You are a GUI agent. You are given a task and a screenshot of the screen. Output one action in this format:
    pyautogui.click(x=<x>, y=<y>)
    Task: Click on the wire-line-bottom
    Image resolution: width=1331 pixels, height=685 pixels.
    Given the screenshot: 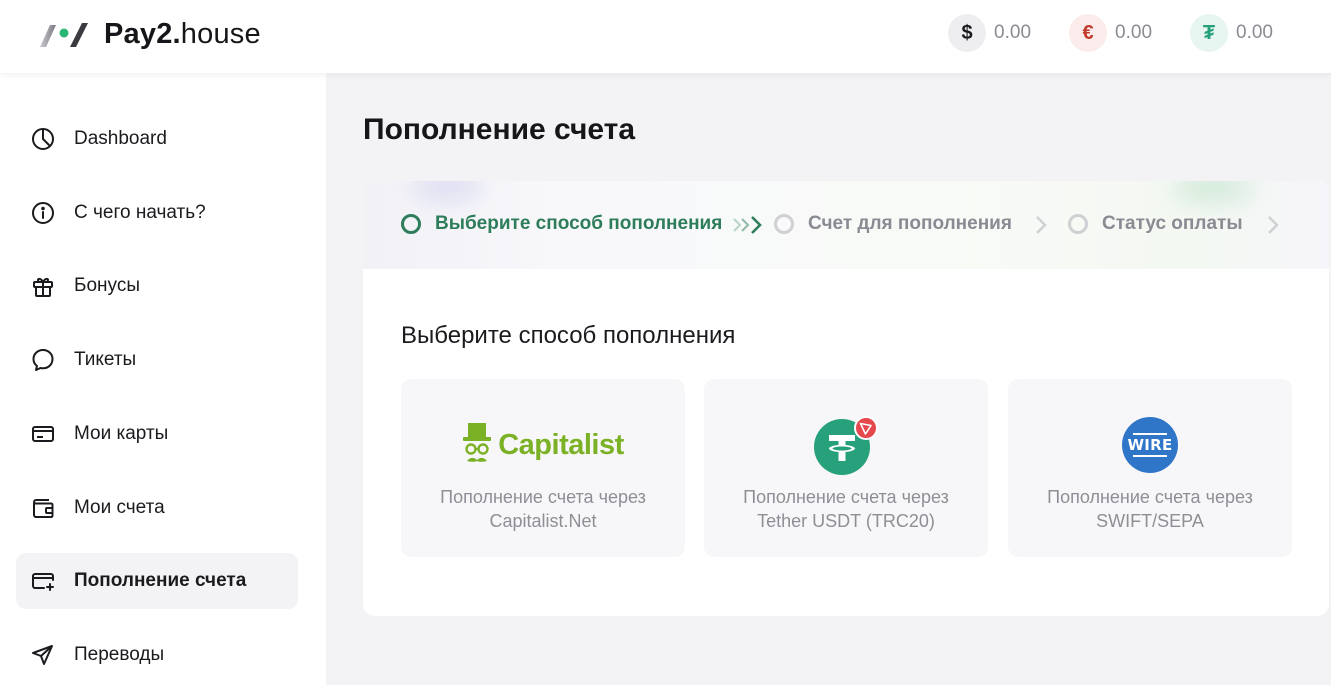 What is the action you would take?
    pyautogui.click(x=1150, y=456)
    